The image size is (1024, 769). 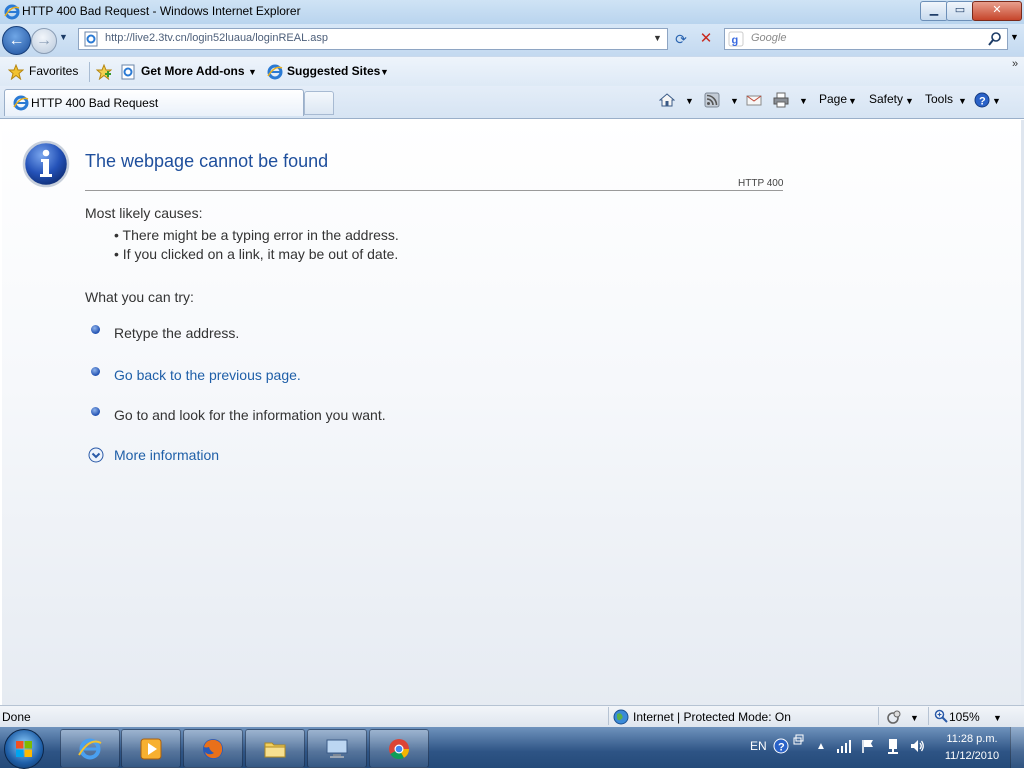 I want to click on internet-zone-globe-icon, so click(x=621, y=717).